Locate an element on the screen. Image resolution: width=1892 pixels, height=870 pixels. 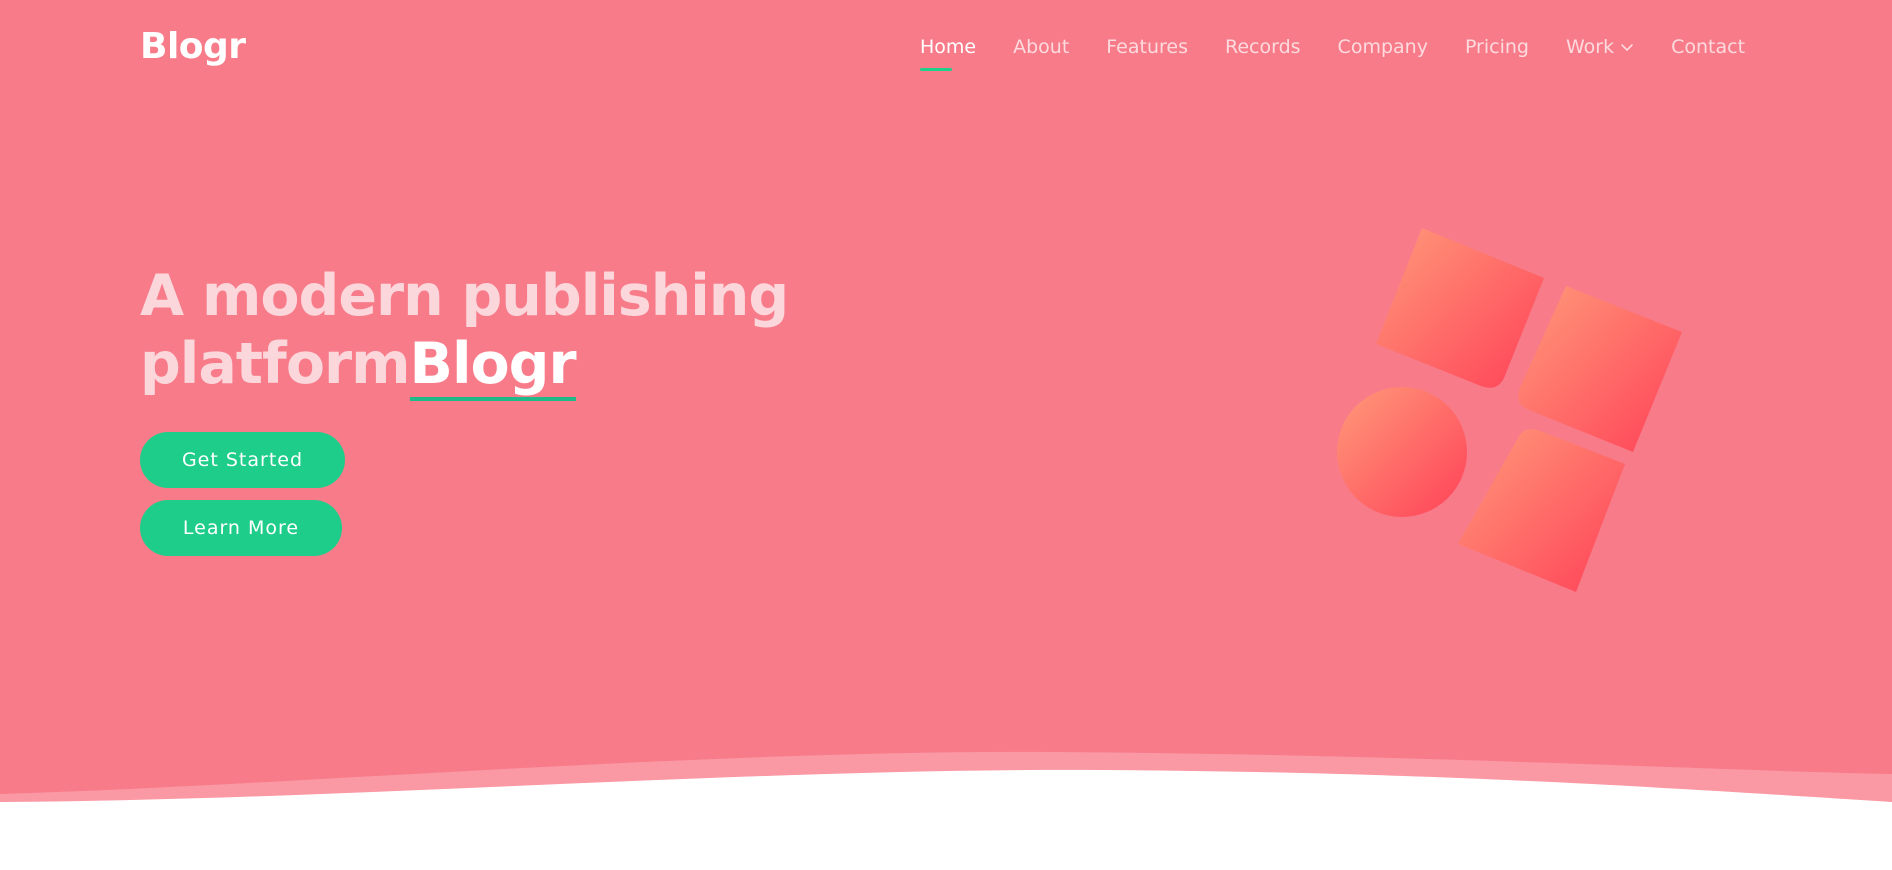
get-started-button: Get Started is located at coordinates (242, 460).